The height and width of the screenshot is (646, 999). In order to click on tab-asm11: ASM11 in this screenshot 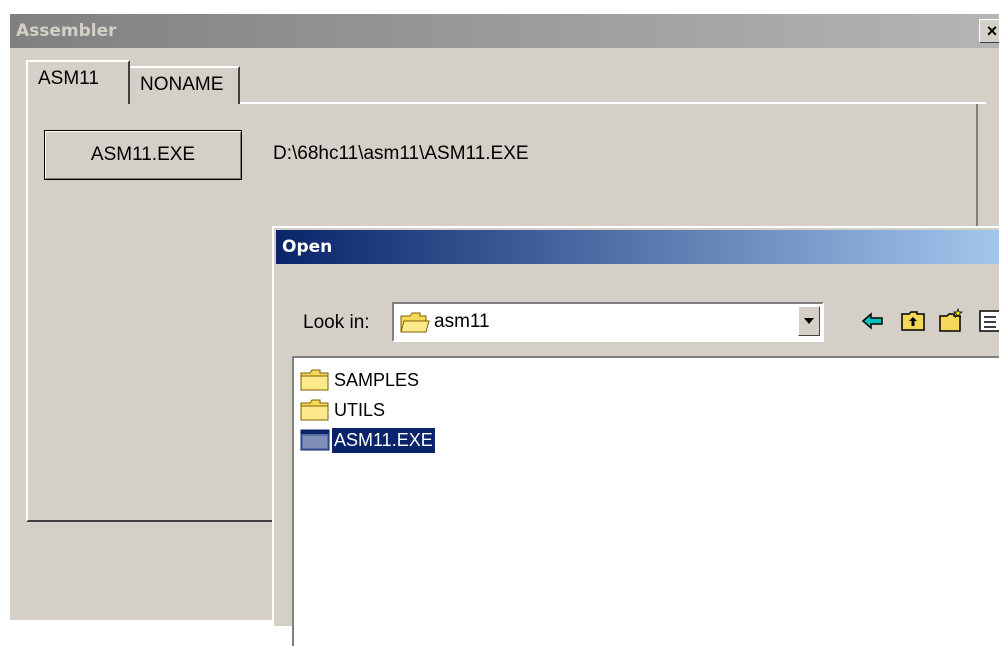, I will do `click(78, 82)`.